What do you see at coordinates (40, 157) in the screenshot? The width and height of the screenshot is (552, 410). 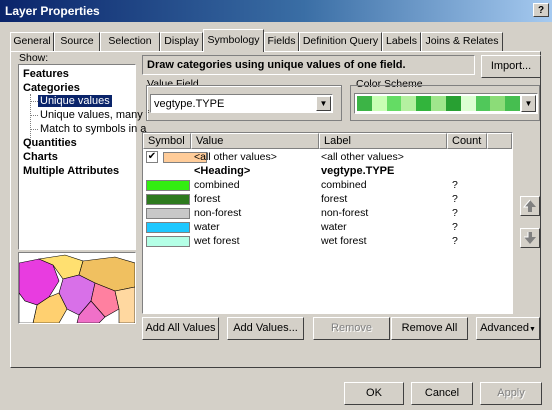 I see `tree-charts: Charts` at bounding box center [40, 157].